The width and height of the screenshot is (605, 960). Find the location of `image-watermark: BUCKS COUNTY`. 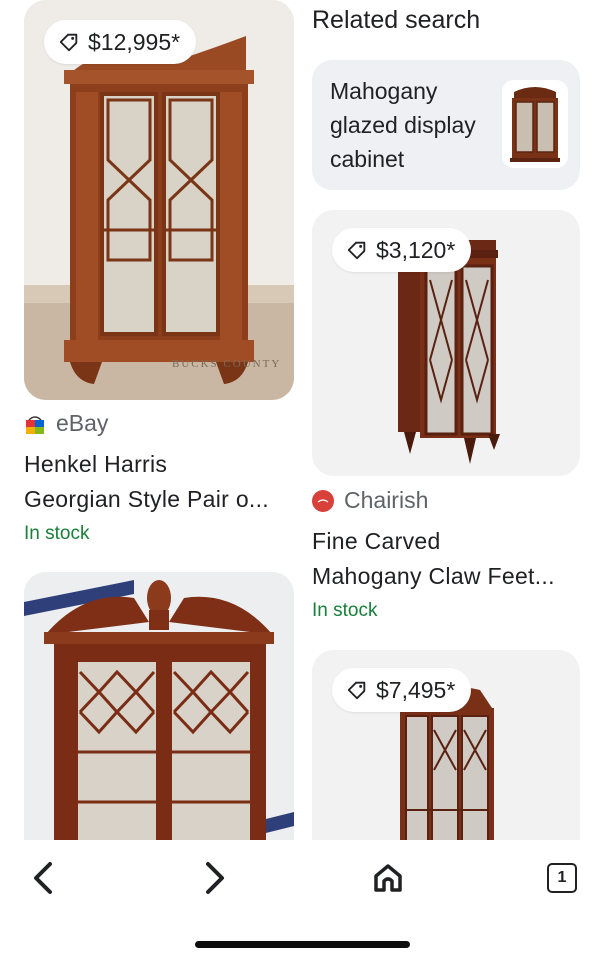

image-watermark: BUCKS COUNTY is located at coordinates (227, 364).